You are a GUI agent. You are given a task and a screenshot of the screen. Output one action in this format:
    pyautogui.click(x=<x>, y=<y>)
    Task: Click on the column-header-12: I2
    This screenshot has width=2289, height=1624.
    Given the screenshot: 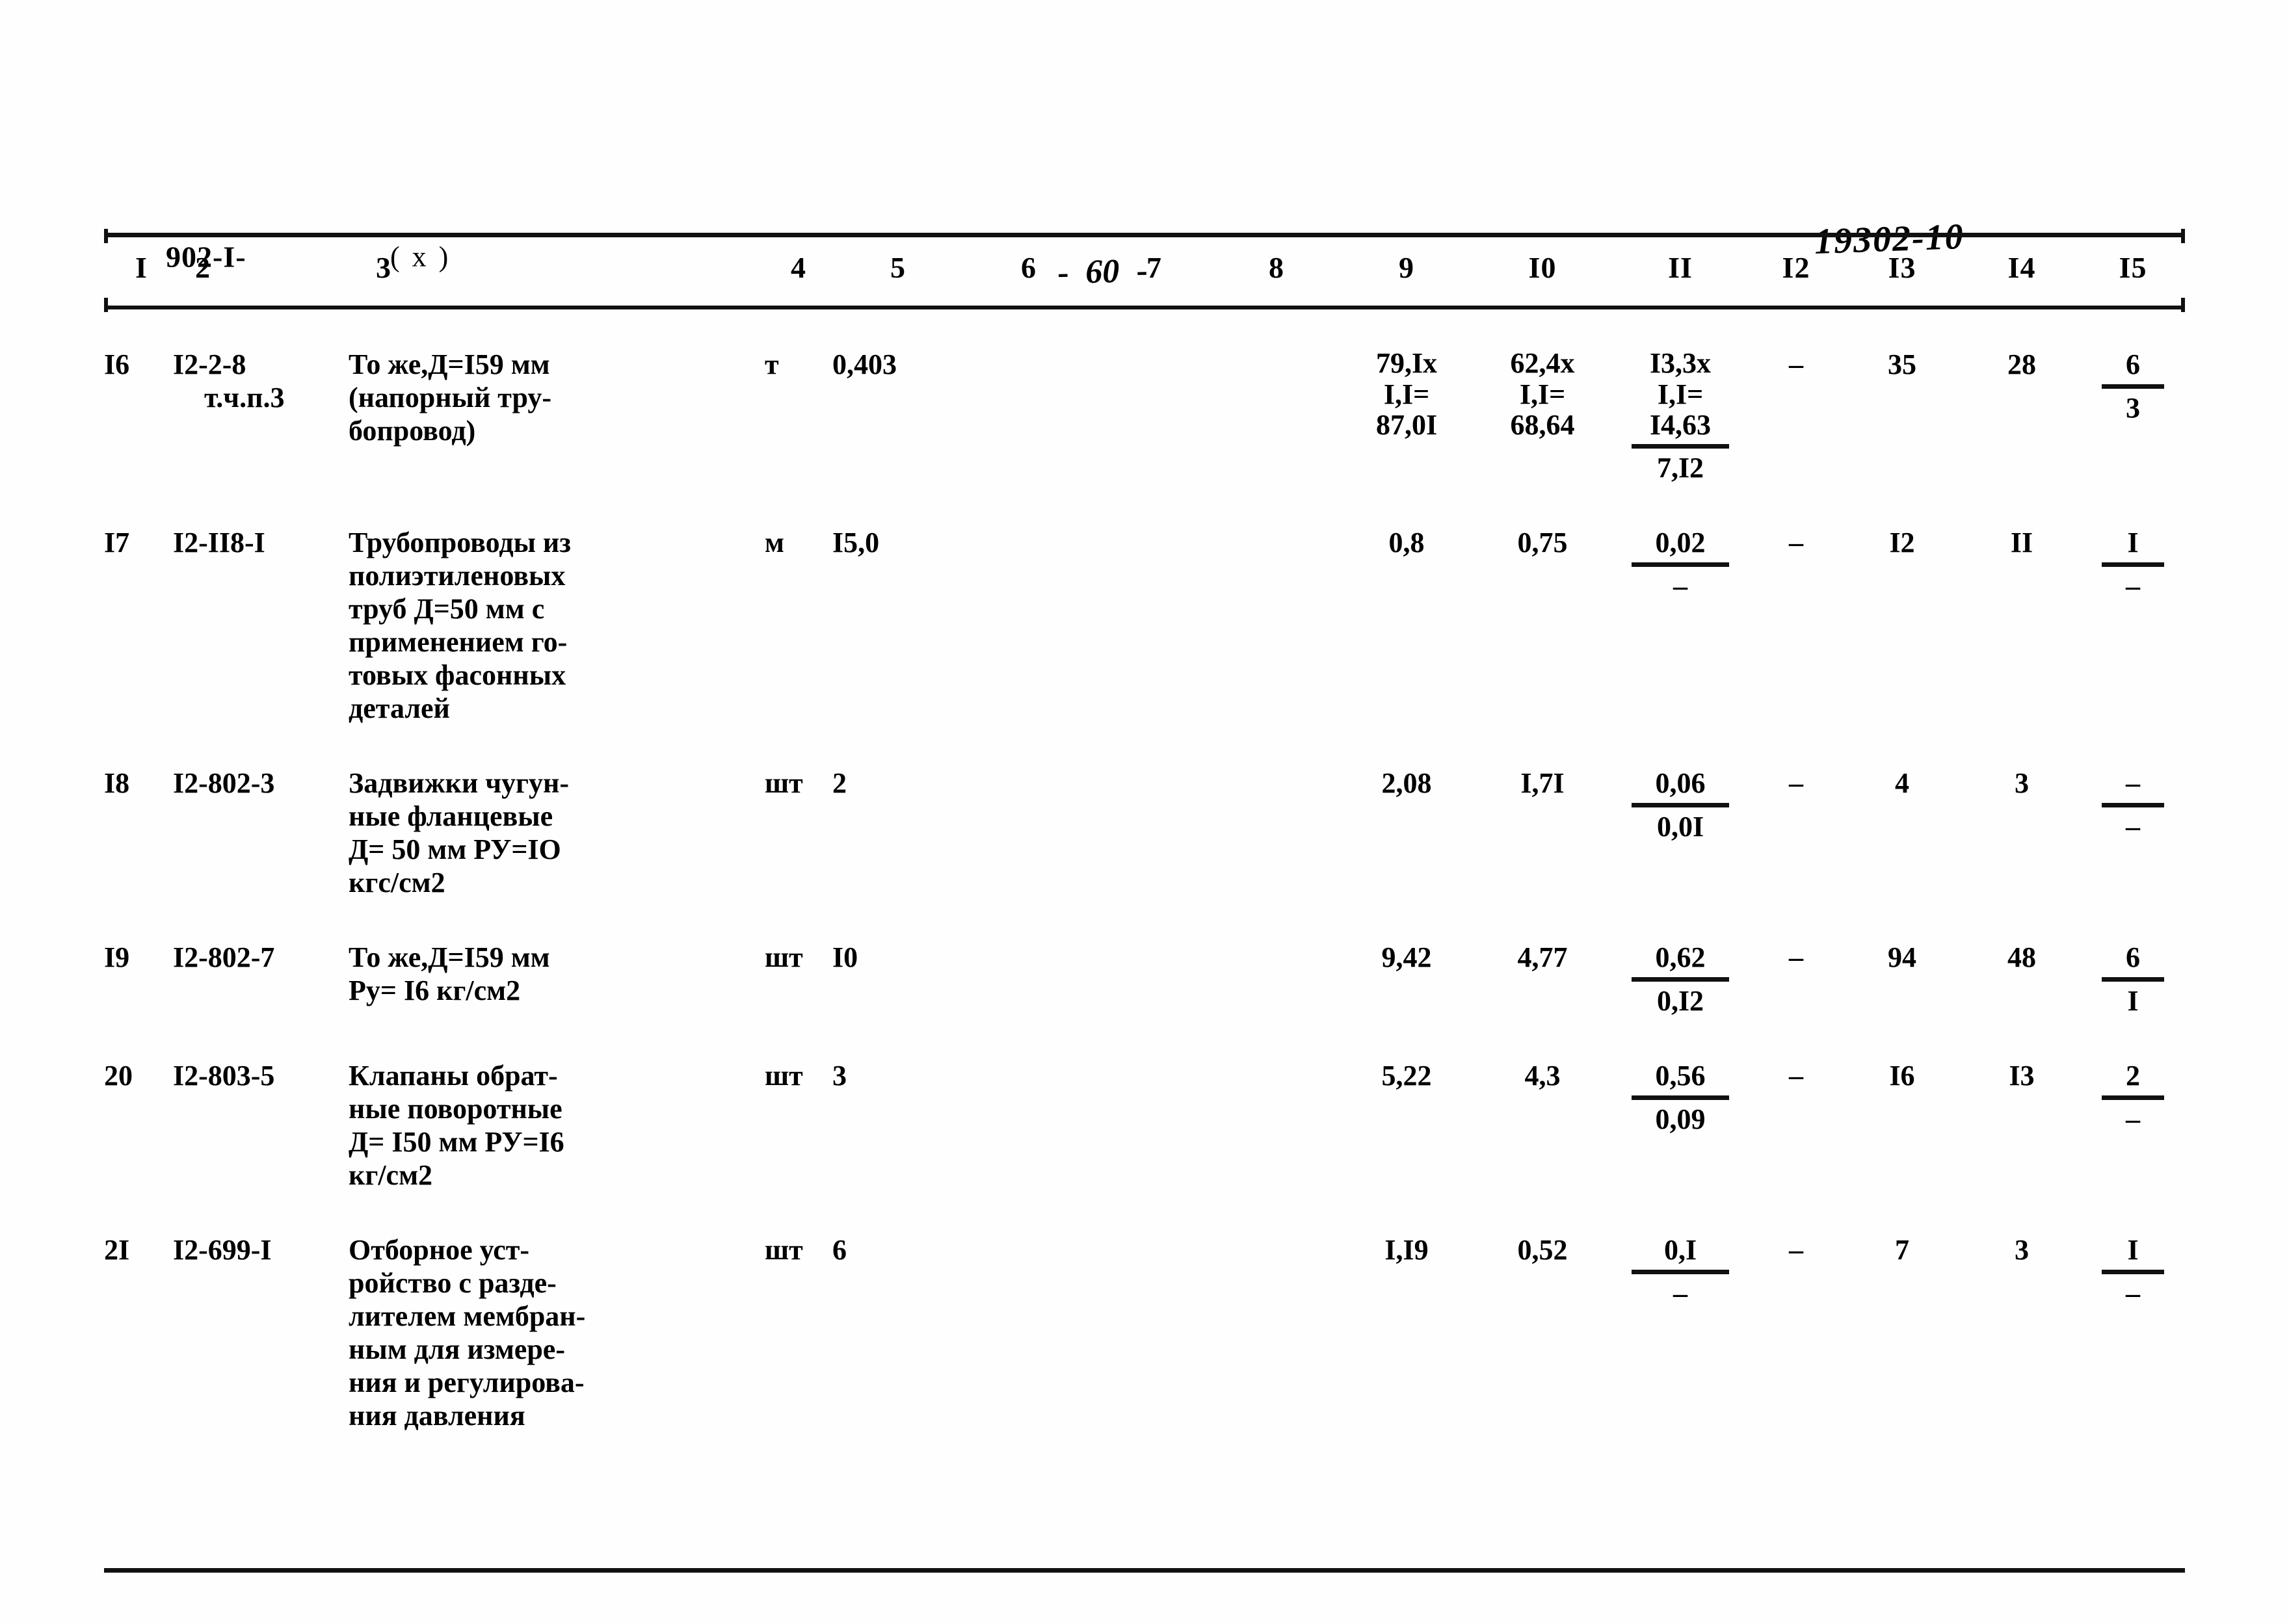 What is the action you would take?
    pyautogui.click(x=1796, y=267)
    